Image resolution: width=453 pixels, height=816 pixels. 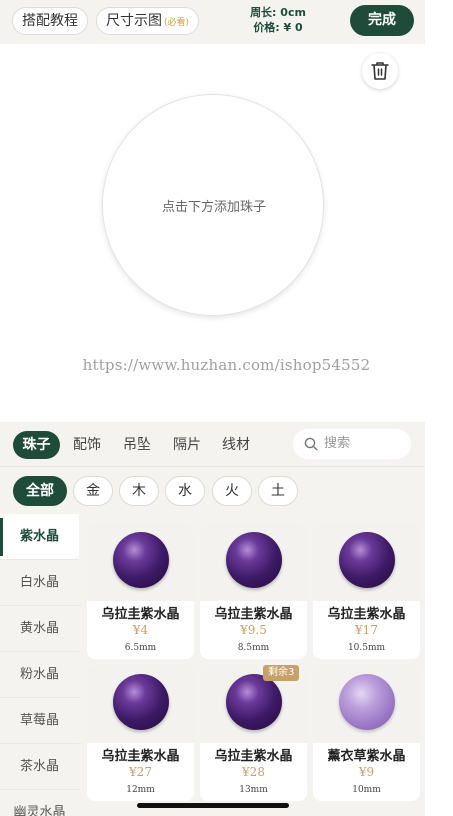 I want to click on tutorial-label: 搭配教程, so click(x=50, y=21).